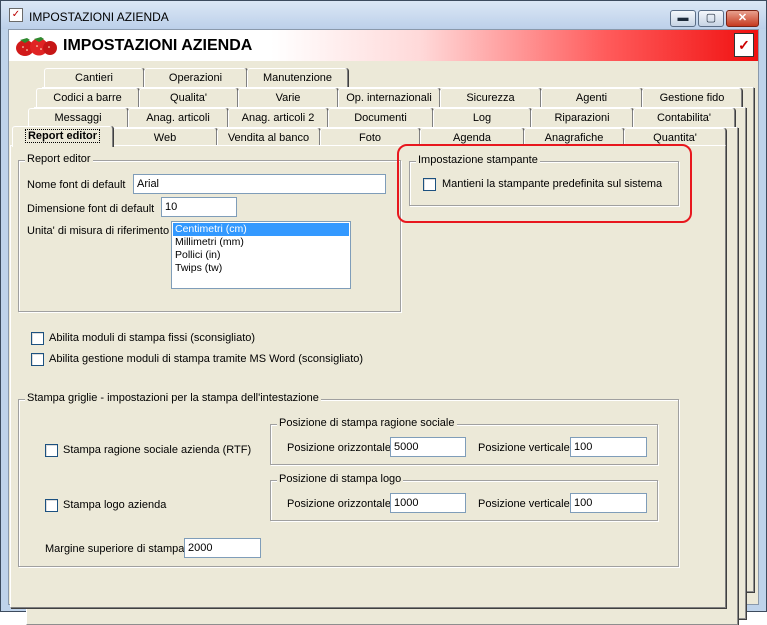 This screenshot has height=625, width=767. Describe the element at coordinates (428, 447) in the screenshot. I see `company-h-input: 5000` at that location.